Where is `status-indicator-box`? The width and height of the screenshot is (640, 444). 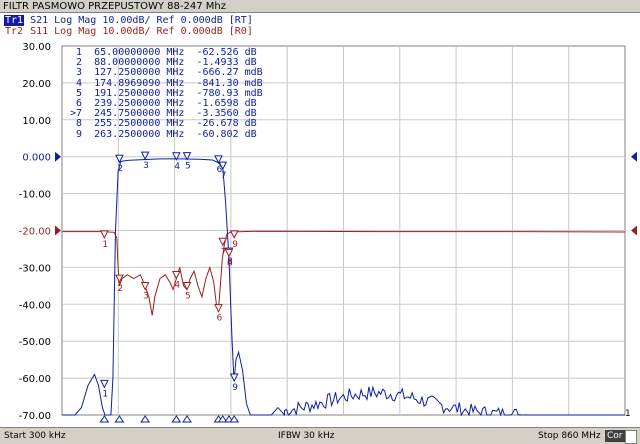 status-indicator-box is located at coordinates (631, 437).